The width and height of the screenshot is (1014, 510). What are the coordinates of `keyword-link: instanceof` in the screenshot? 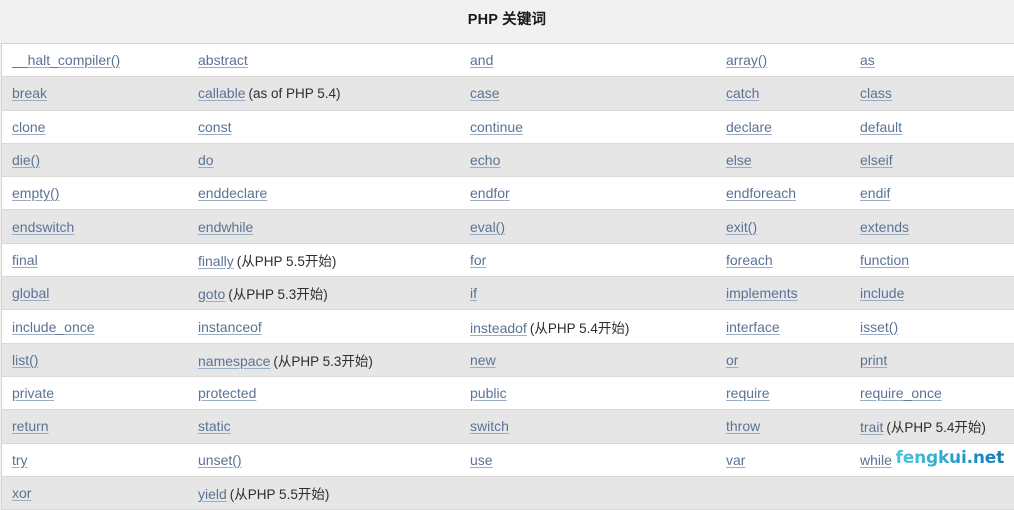 It's located at (230, 327).